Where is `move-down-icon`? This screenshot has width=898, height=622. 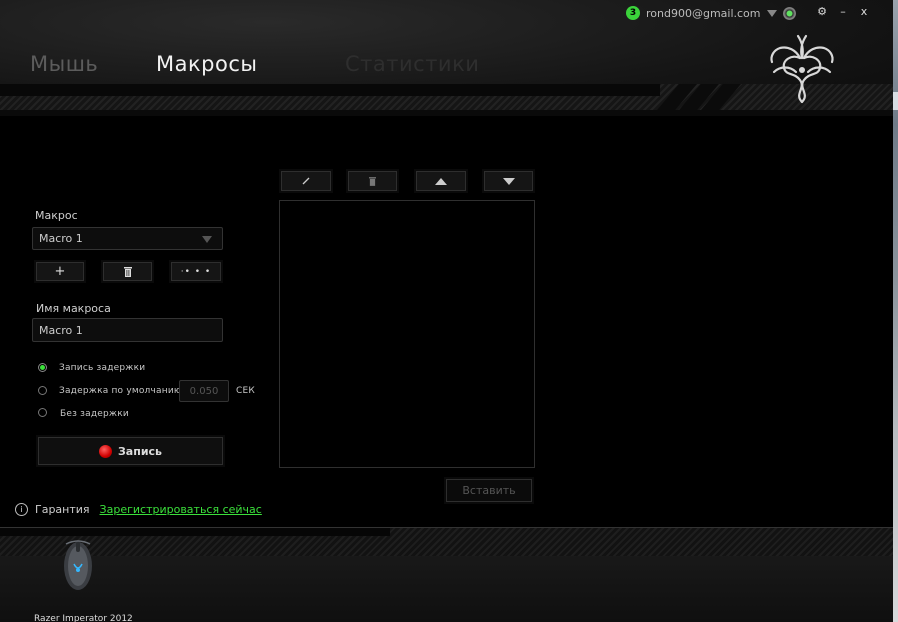
move-down-icon is located at coordinates (508, 181).